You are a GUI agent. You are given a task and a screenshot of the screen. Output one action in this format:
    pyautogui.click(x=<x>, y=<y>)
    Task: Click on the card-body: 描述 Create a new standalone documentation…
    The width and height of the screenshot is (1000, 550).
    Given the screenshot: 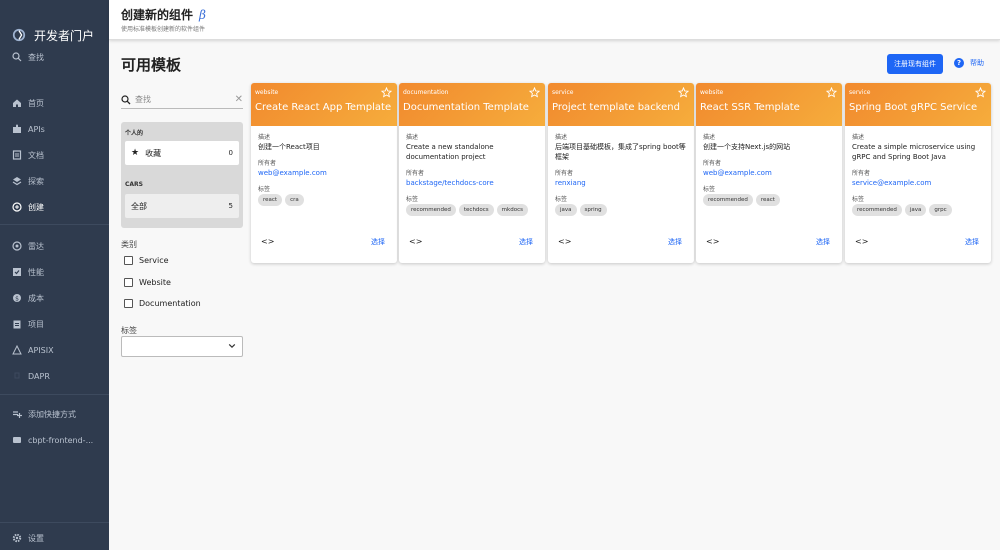 What is the action you would take?
    pyautogui.click(x=472, y=171)
    